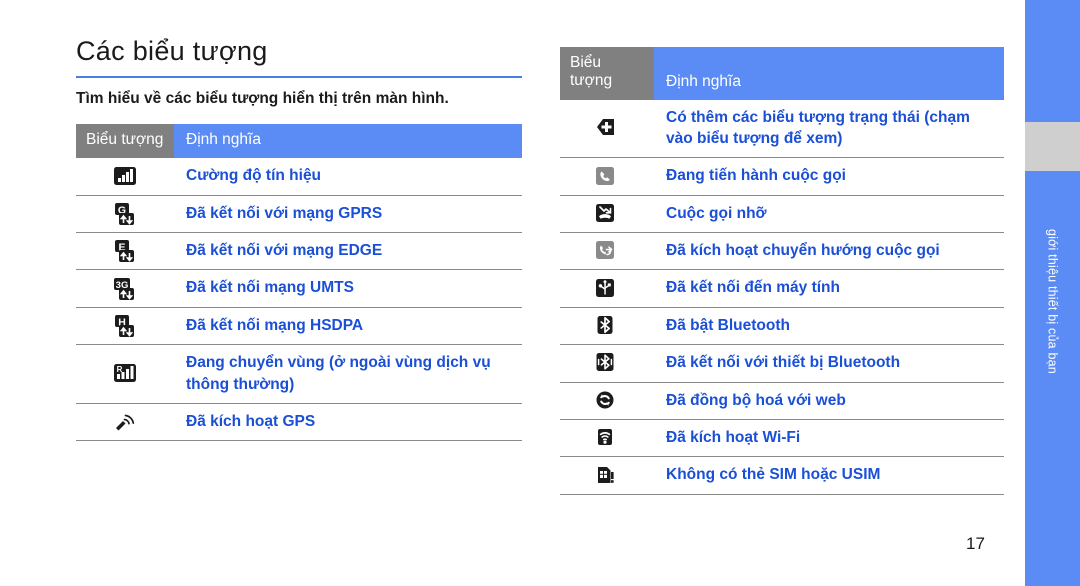  I want to click on table-row: E Đã kết nối với mạng EDGE, so click(299, 251).